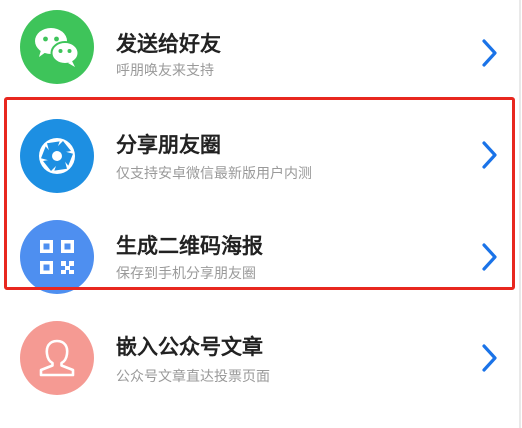  I want to click on official-account-person-icon, so click(57, 358).